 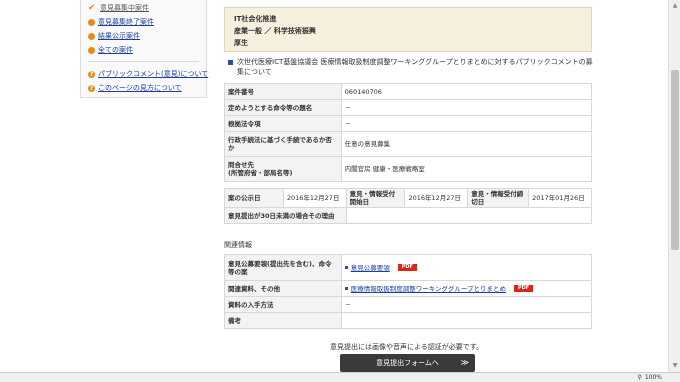 I want to click on auth-note: 意見提出には画像や音声による認証が必要です。, so click(x=407, y=347).